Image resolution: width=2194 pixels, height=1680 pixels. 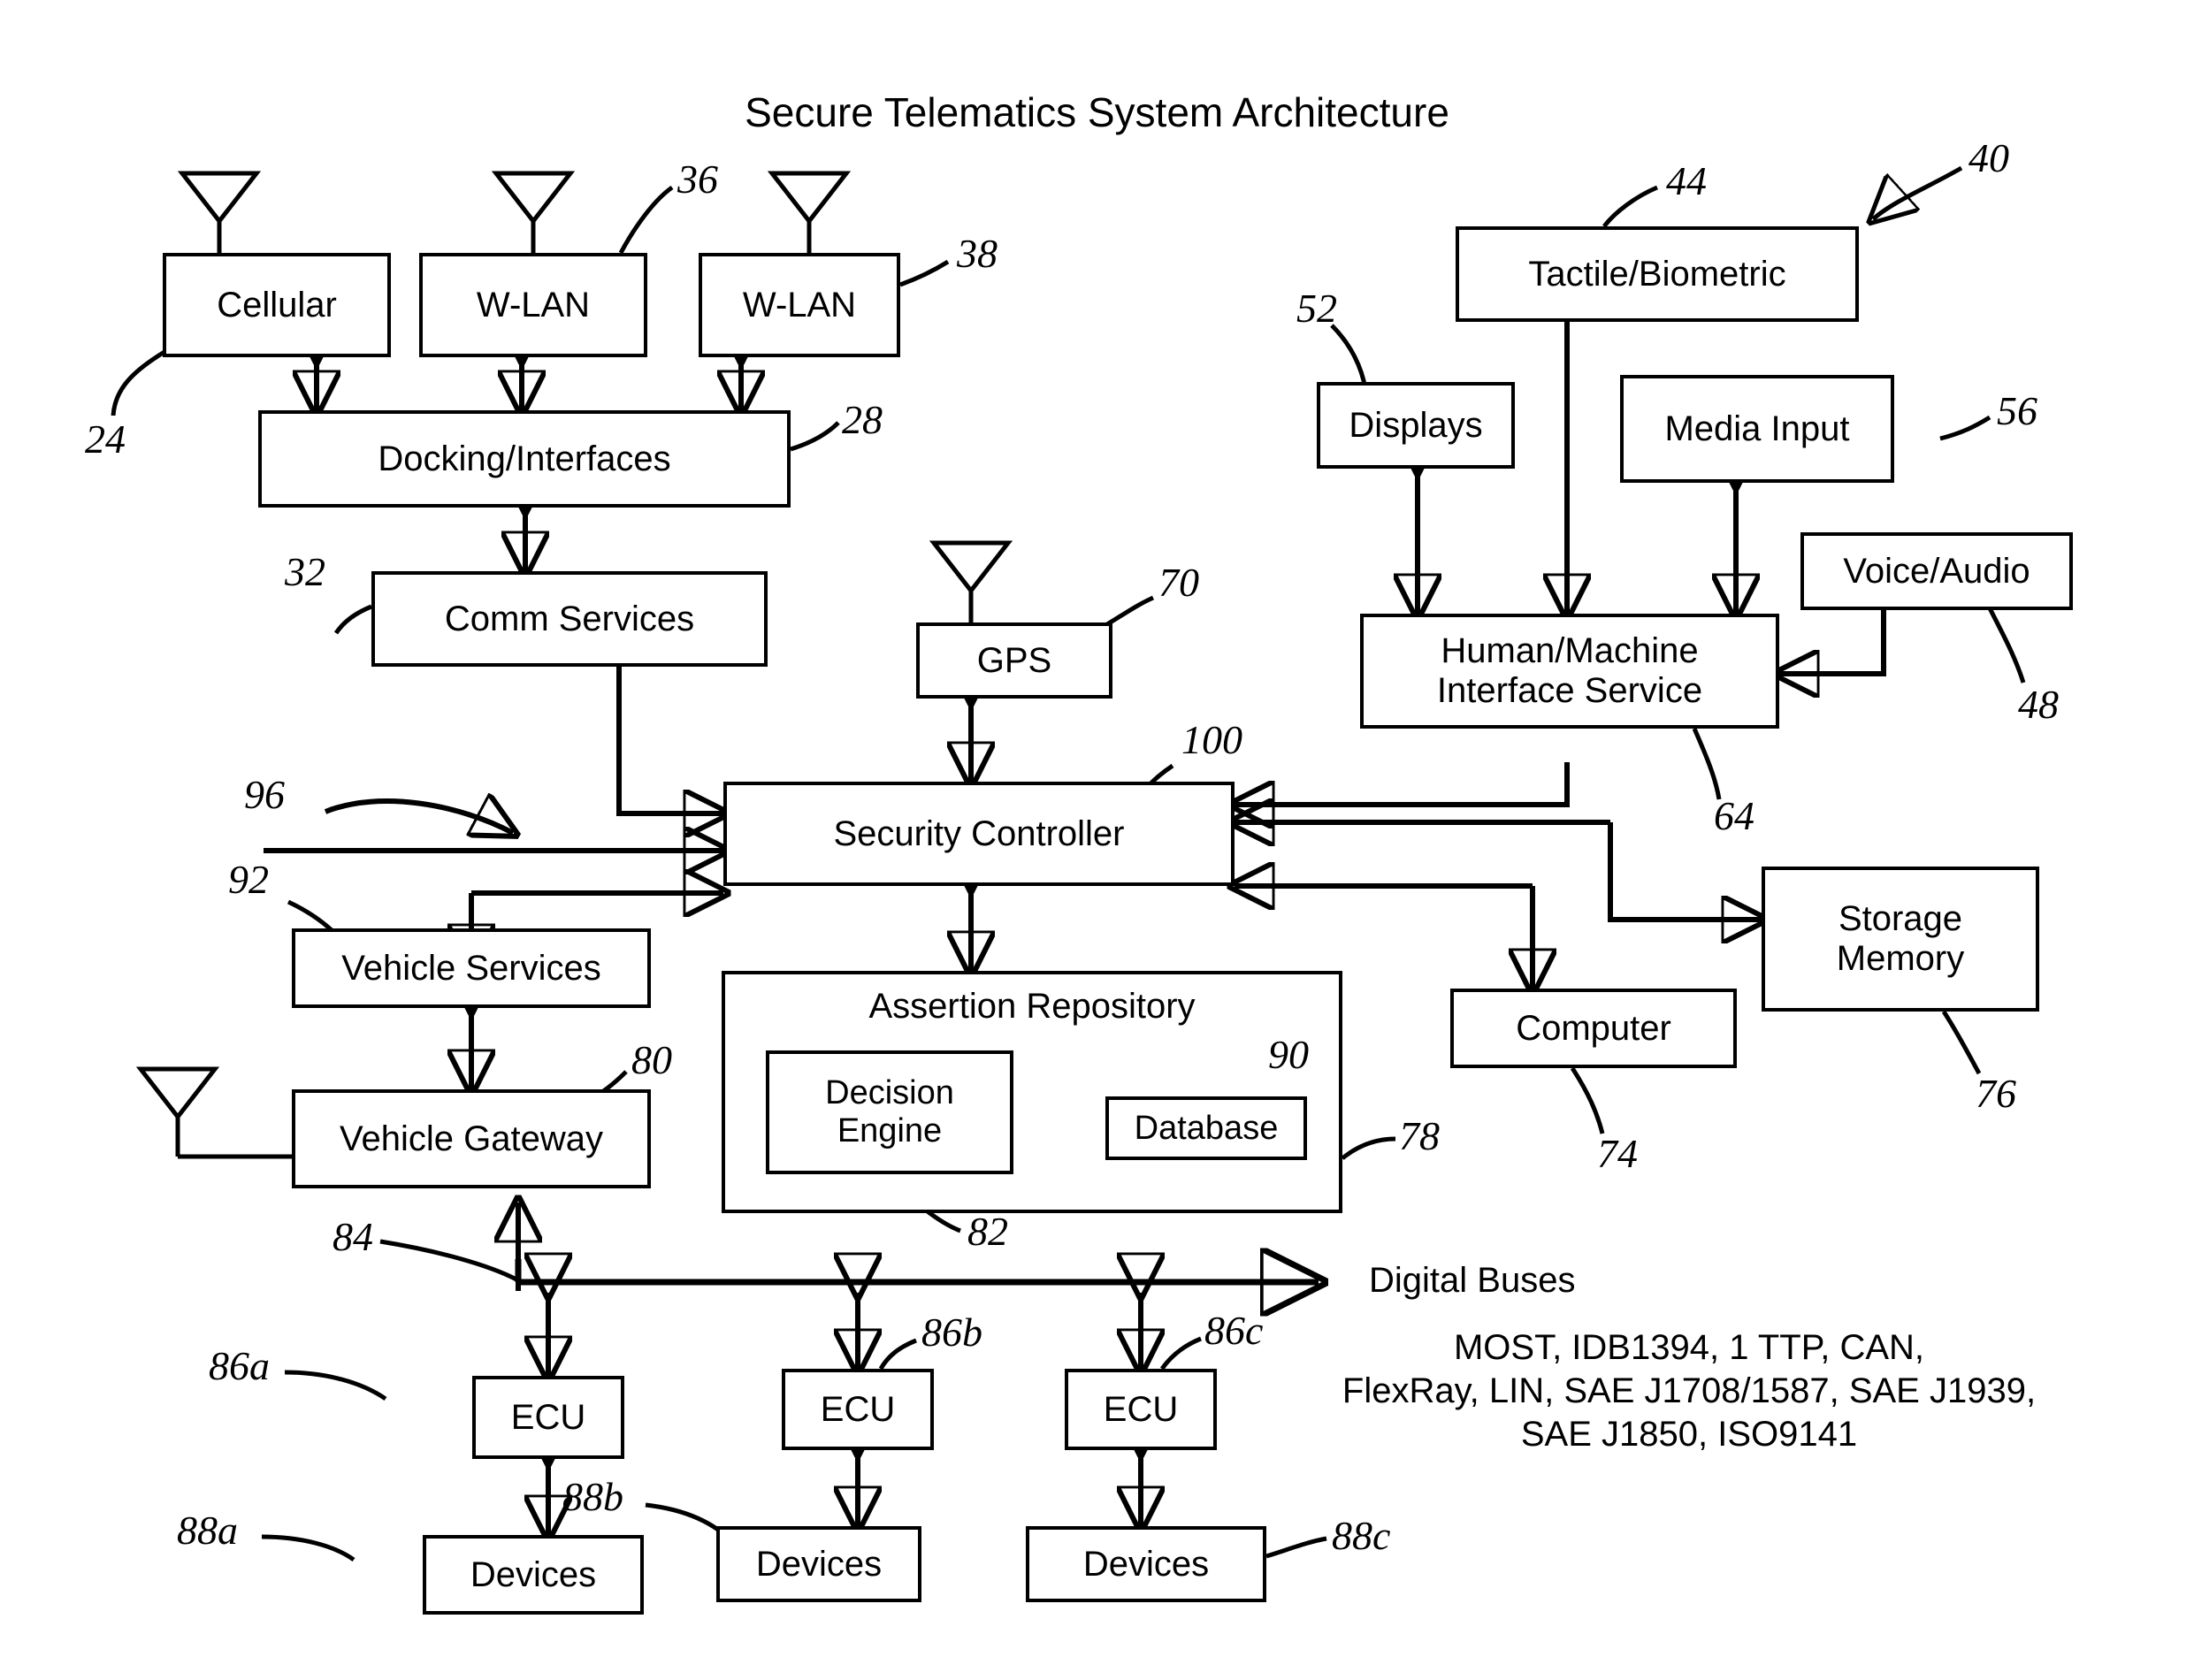 I want to click on box-storage-memory-label: Storage Memory, so click(x=1900, y=938).